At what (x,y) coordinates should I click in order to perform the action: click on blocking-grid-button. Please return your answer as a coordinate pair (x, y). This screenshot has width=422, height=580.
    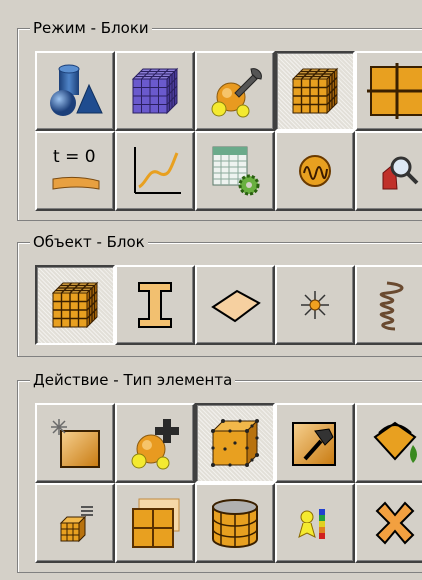
    Looking at the image, I should click on (388, 91).